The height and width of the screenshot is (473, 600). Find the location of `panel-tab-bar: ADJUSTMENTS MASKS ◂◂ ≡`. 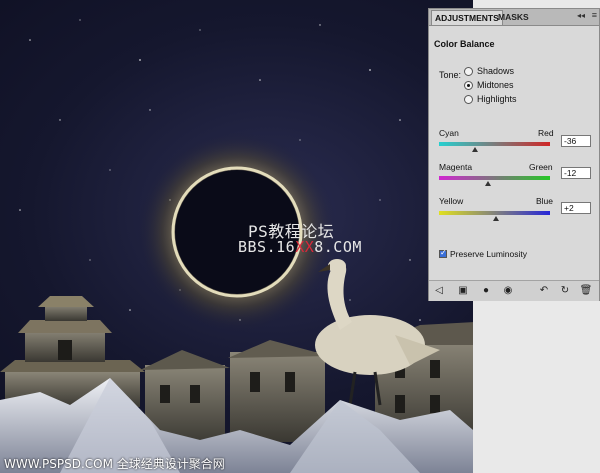

panel-tab-bar: ADJUSTMENTS MASKS ◂◂ ≡ is located at coordinates (514, 17).